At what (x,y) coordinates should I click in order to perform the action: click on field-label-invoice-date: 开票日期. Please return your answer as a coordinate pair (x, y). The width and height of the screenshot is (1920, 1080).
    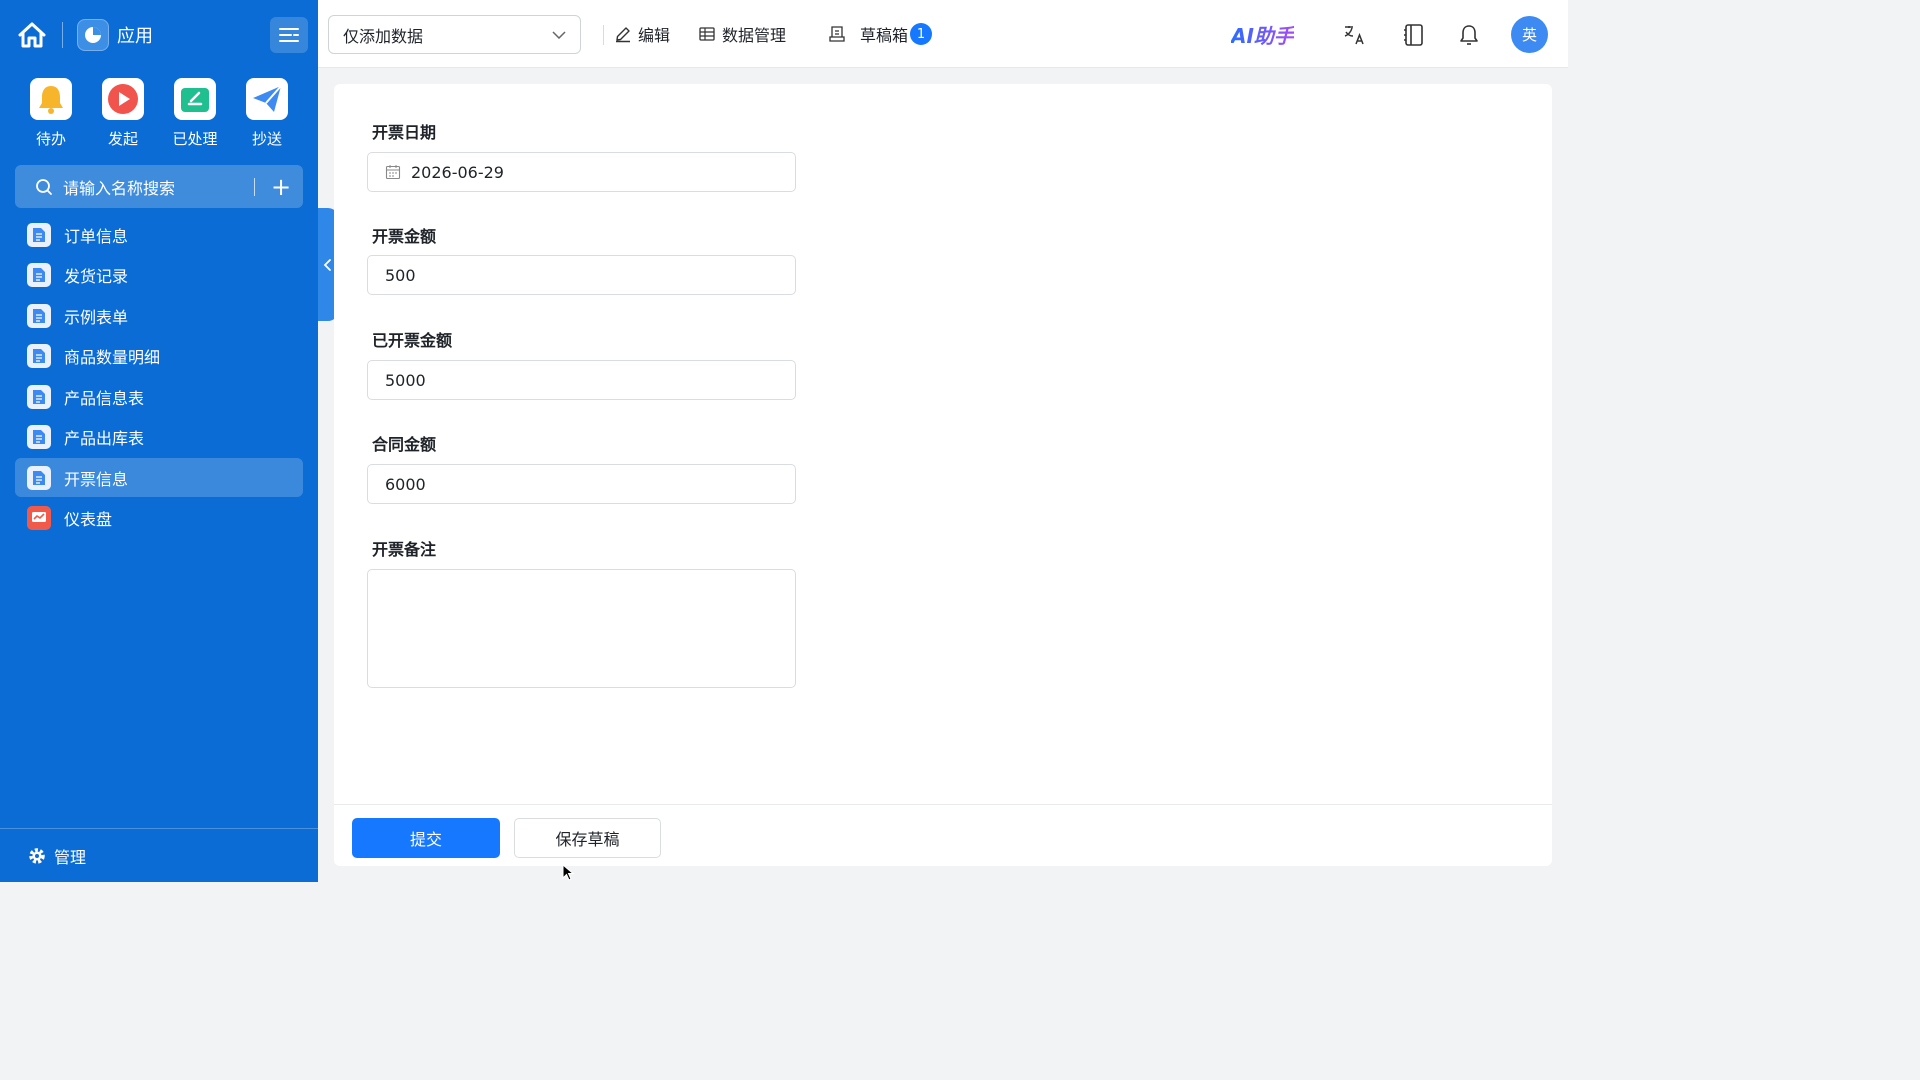
    Looking at the image, I should click on (404, 132).